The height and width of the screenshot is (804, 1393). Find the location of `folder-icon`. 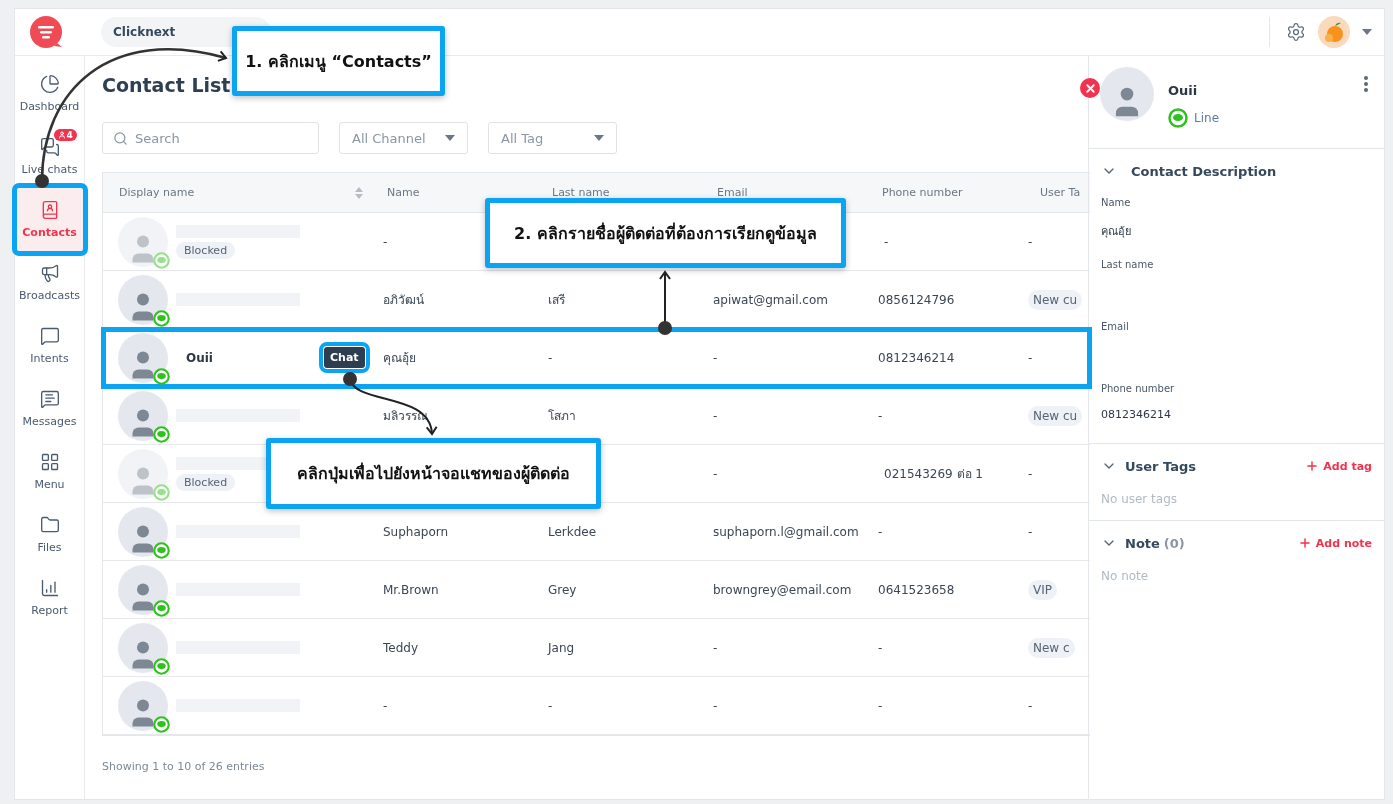

folder-icon is located at coordinates (49, 525).